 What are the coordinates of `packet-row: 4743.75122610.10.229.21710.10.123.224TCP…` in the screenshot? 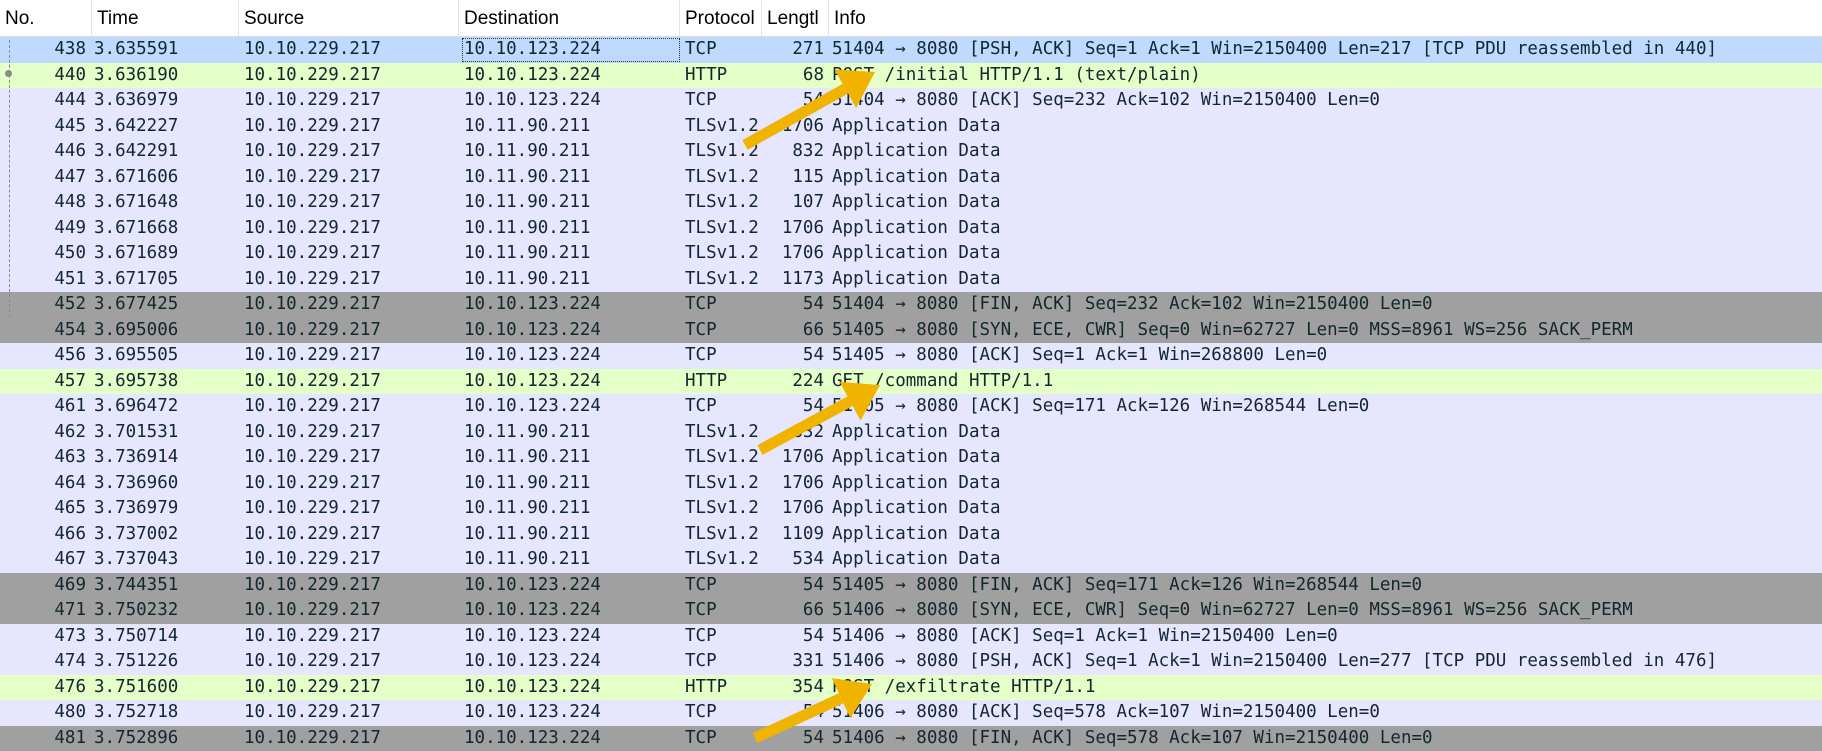 It's located at (911, 662).